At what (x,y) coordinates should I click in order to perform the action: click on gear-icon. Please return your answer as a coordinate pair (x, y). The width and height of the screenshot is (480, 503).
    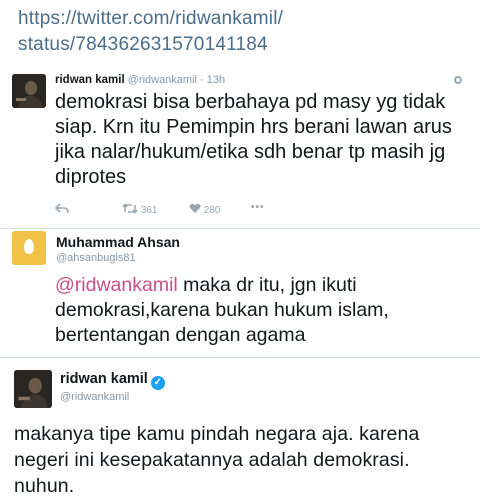
    Looking at the image, I should click on (458, 80).